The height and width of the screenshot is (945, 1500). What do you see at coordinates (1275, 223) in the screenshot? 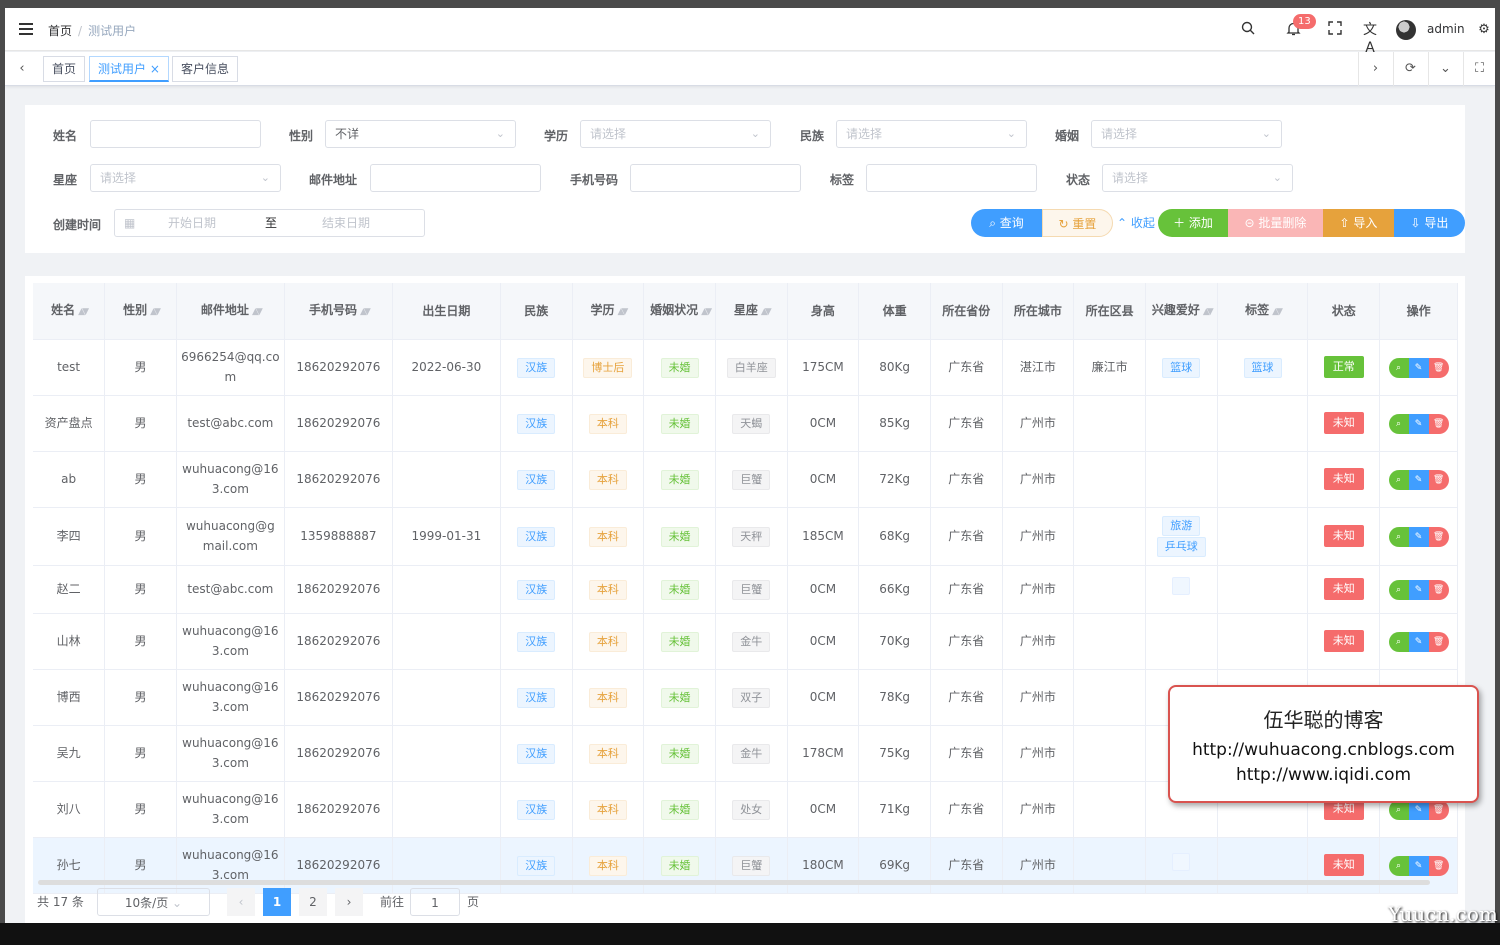
I see `batch-delete-button: ⊝ 批量删除` at bounding box center [1275, 223].